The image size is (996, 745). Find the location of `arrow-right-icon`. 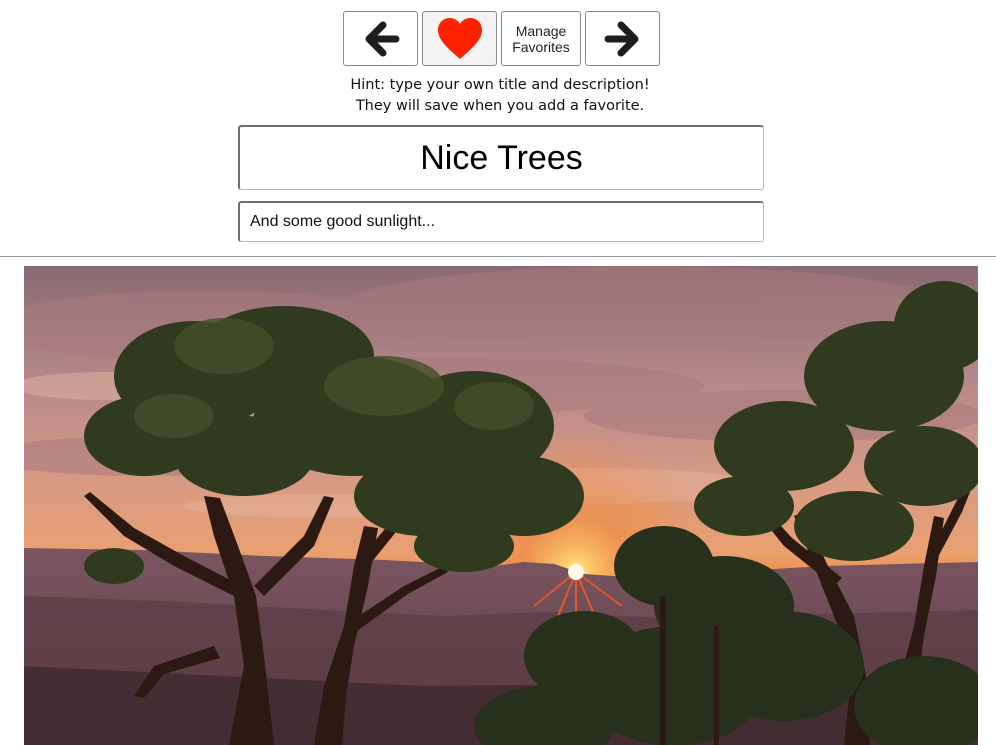

arrow-right-icon is located at coordinates (621, 38).